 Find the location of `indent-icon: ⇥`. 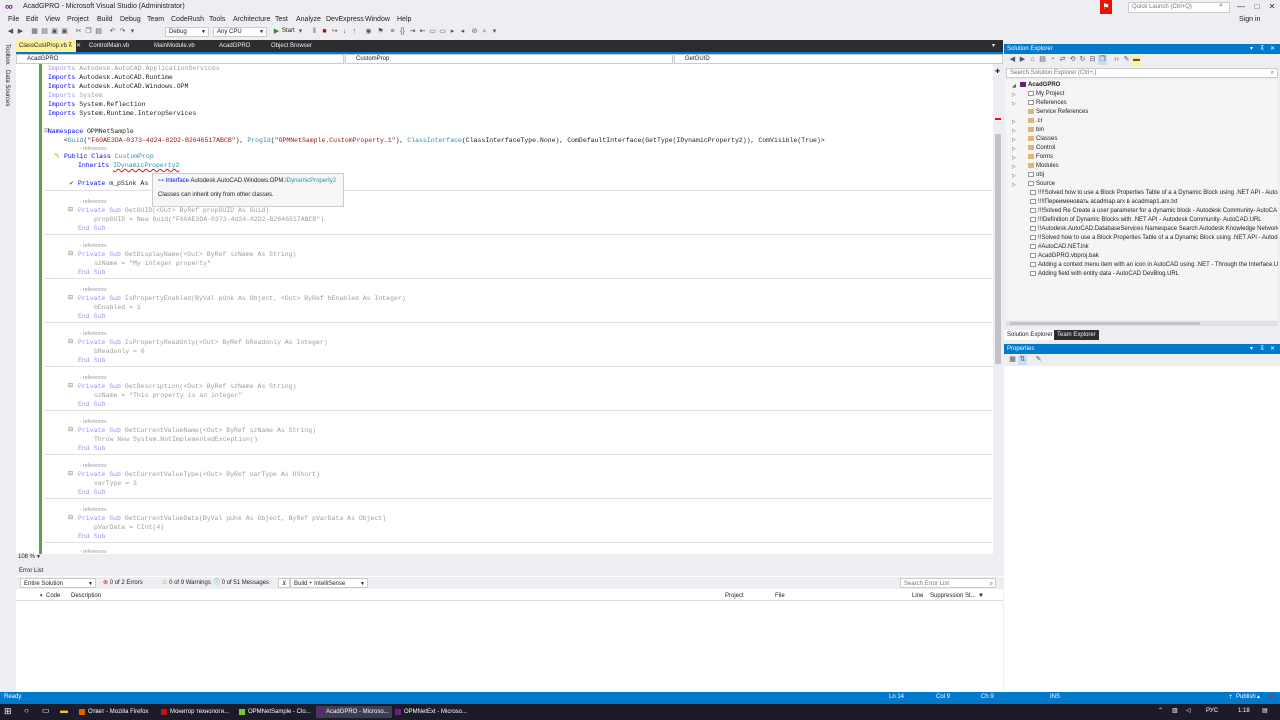

indent-icon: ⇥ is located at coordinates (412, 32).